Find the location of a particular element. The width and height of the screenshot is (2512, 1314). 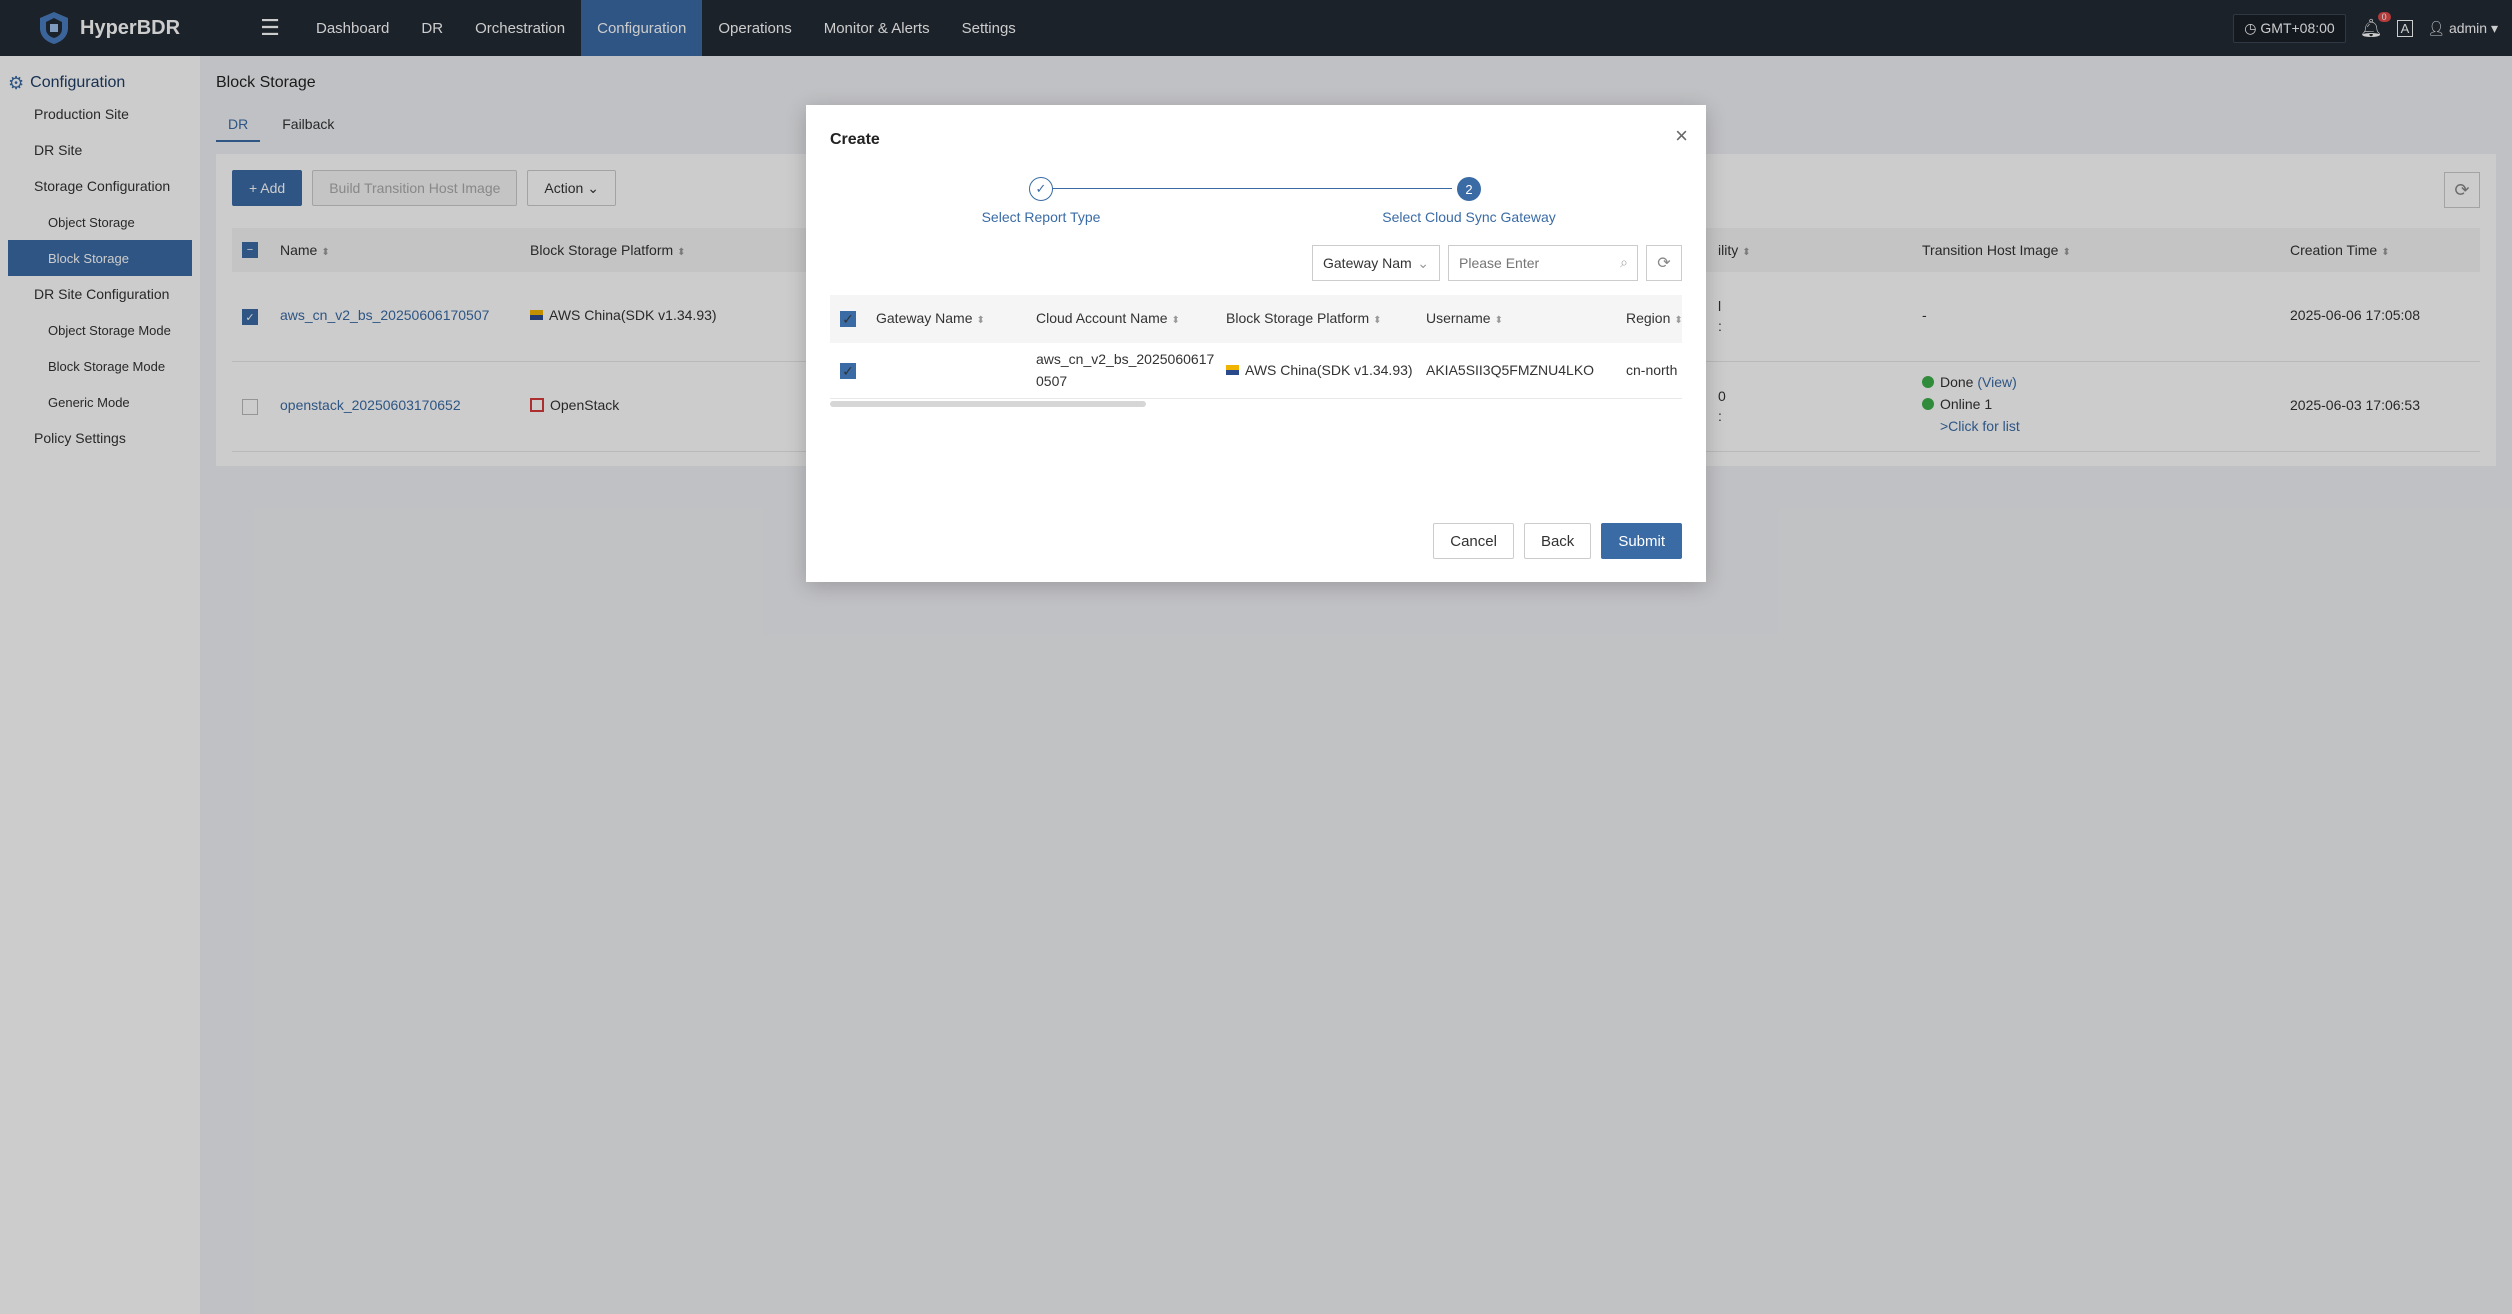

row-checkbox: ✓ is located at coordinates (848, 371).